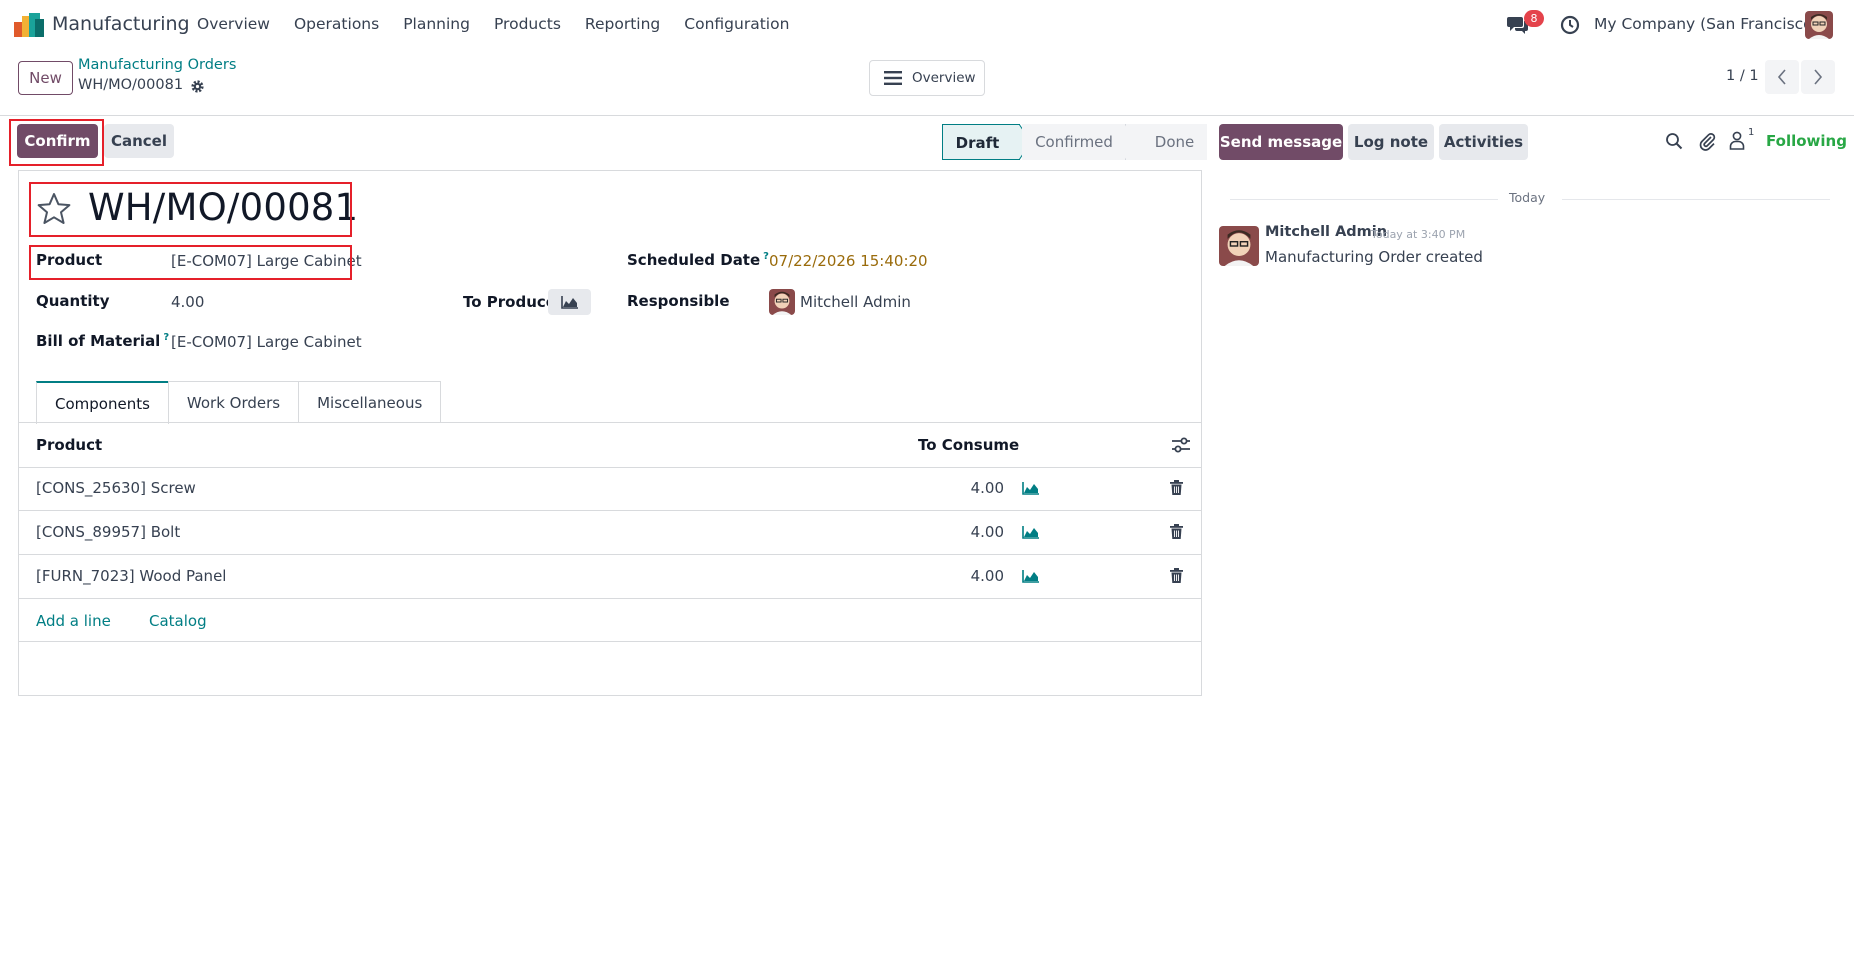 This screenshot has height=961, width=1854. Describe the element at coordinates (1534, 18) in the screenshot. I see `messages-badge: 8` at that location.